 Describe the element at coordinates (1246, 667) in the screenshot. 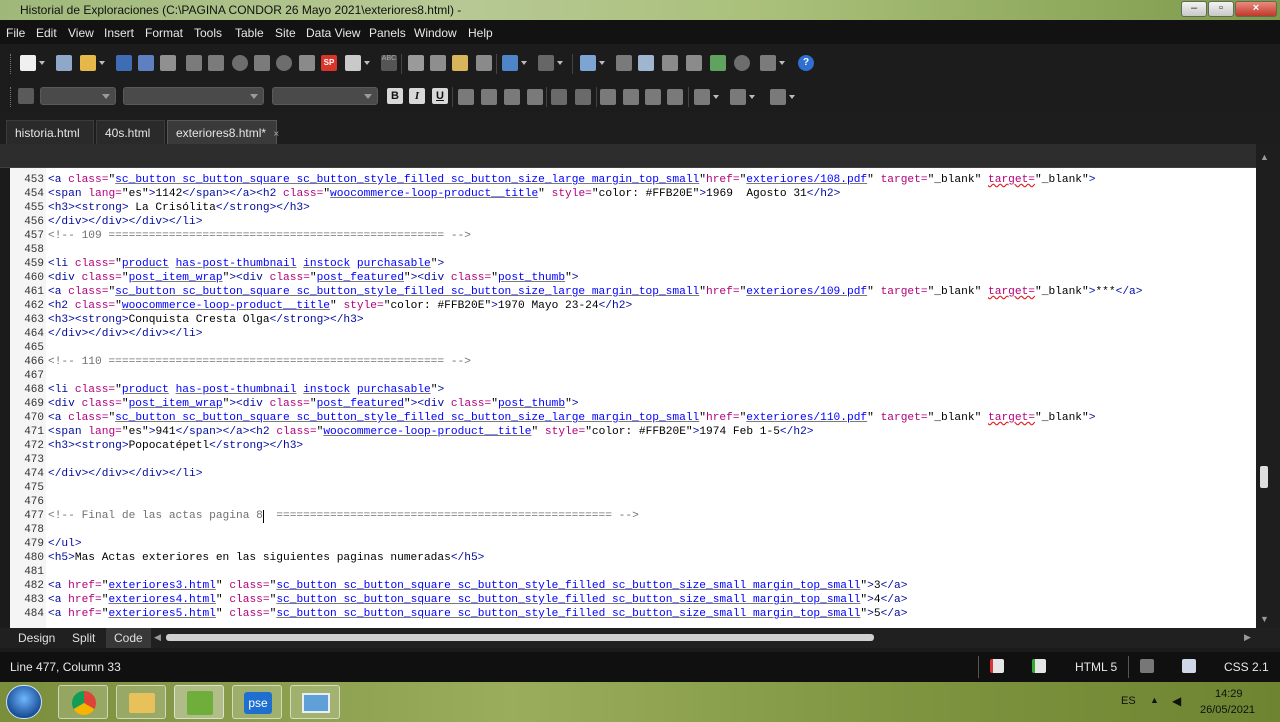

I see `css-version-label: CSS 2.1` at that location.